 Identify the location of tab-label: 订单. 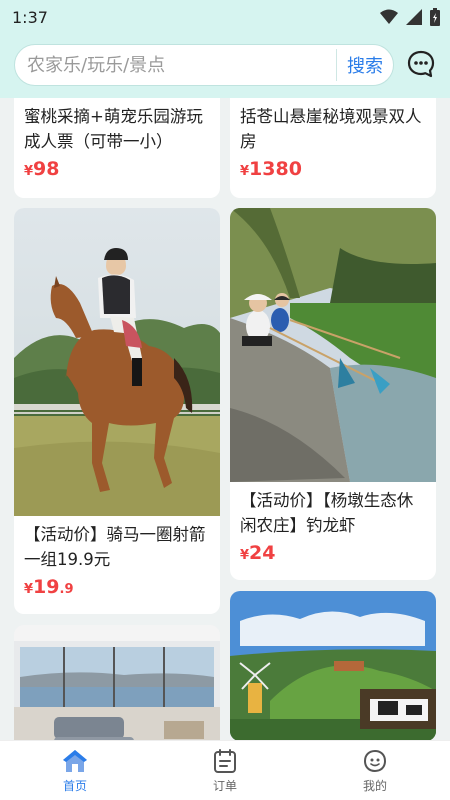
(224, 785).